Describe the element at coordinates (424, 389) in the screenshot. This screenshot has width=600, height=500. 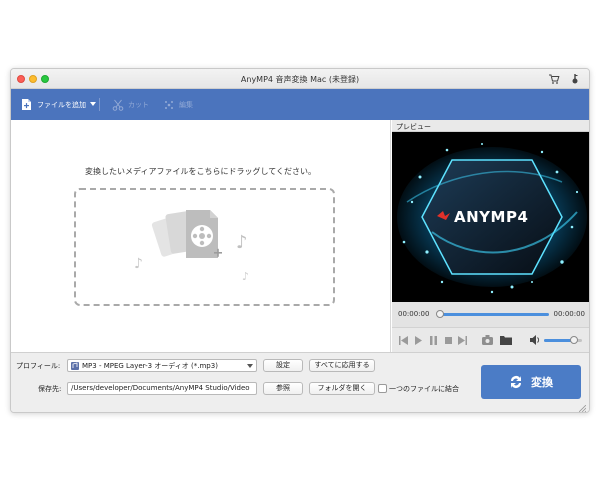
I see `merge-label: 一つのファイルに結合` at that location.